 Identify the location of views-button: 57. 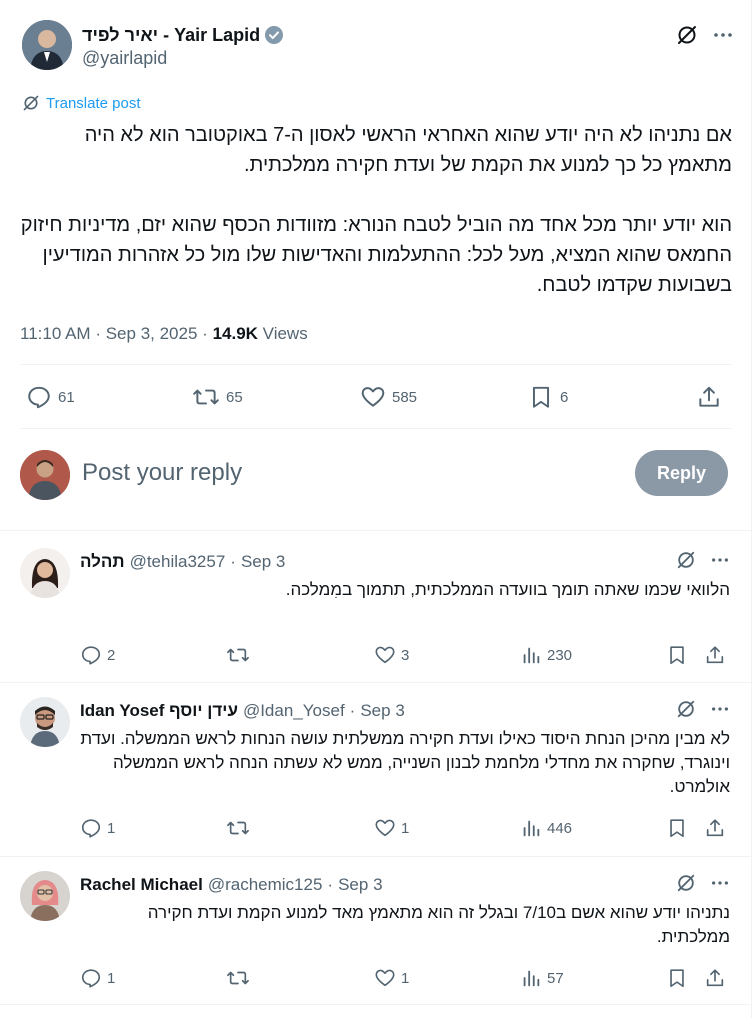
(542, 978).